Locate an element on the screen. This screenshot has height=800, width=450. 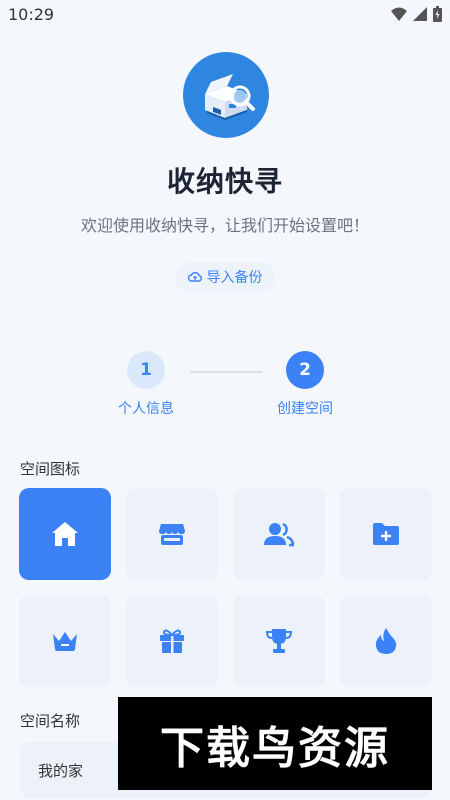
status-icons is located at coordinates (416, 14).